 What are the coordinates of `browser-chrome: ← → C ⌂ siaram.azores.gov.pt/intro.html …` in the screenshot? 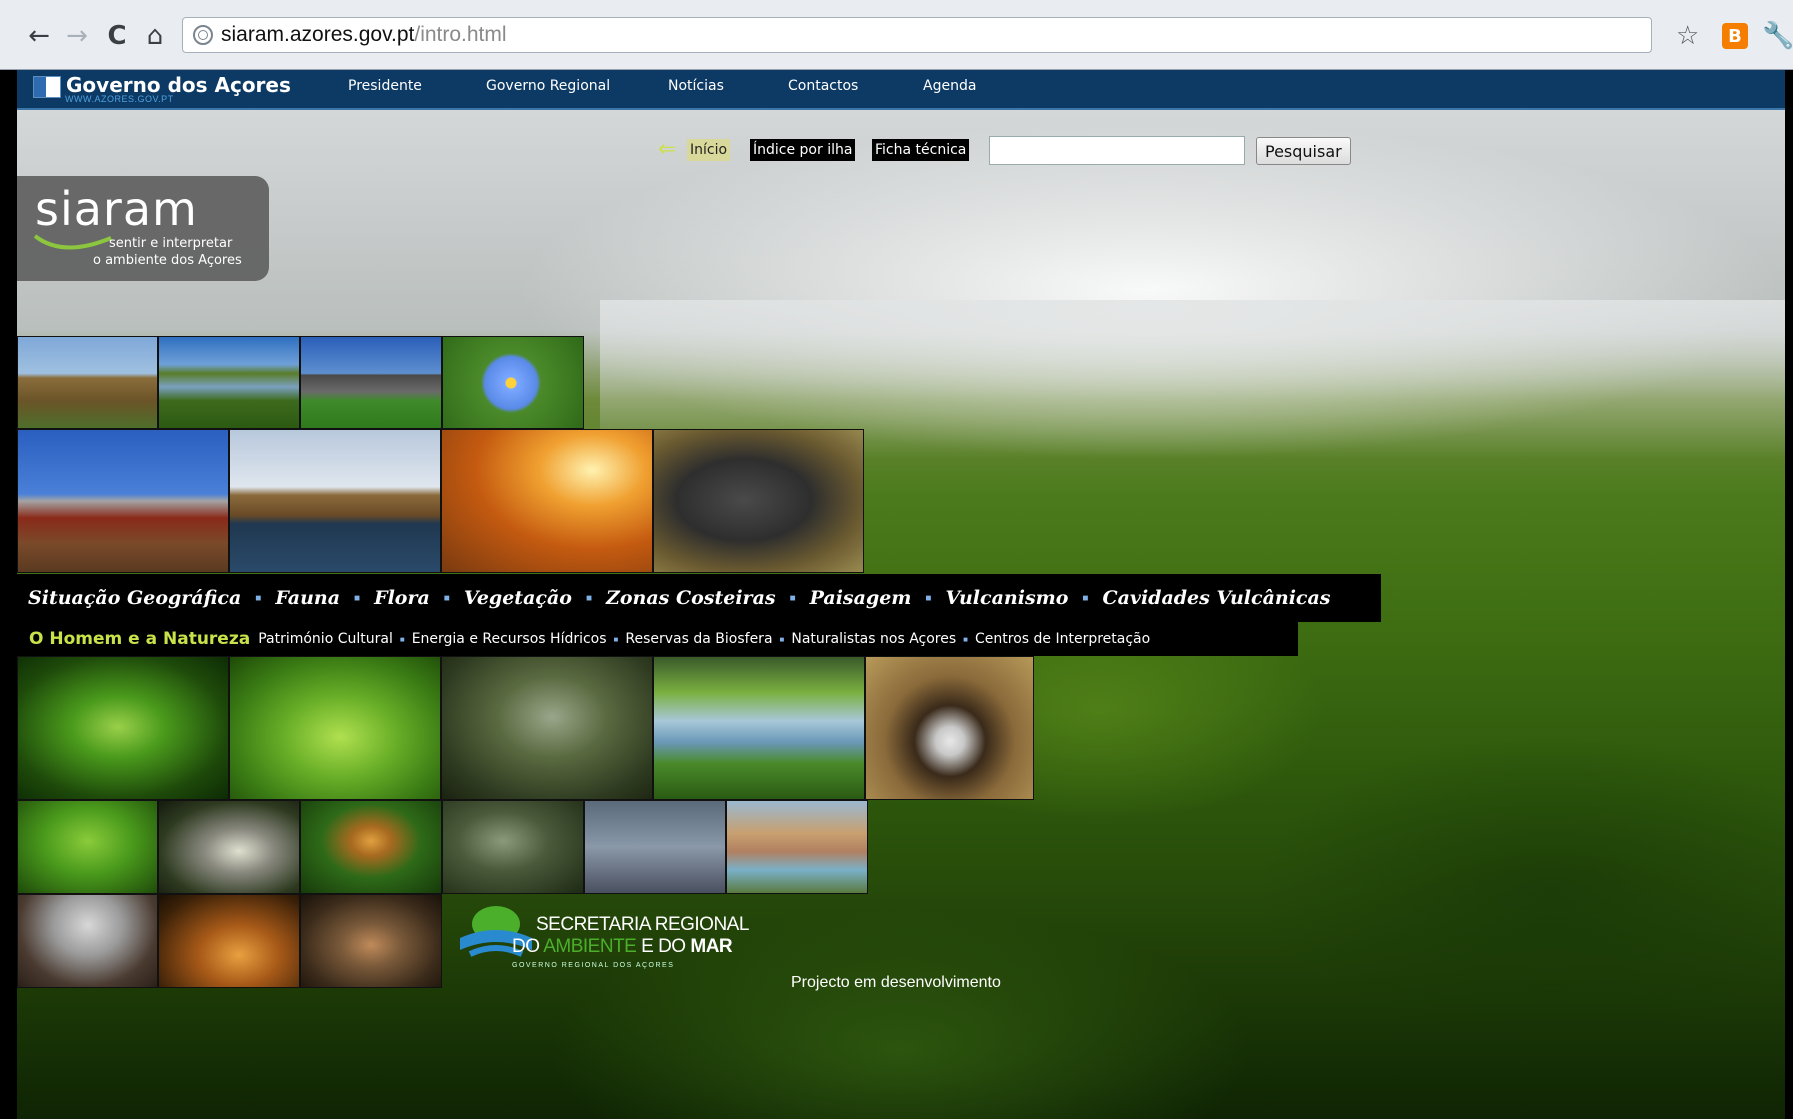 It's located at (896, 35).